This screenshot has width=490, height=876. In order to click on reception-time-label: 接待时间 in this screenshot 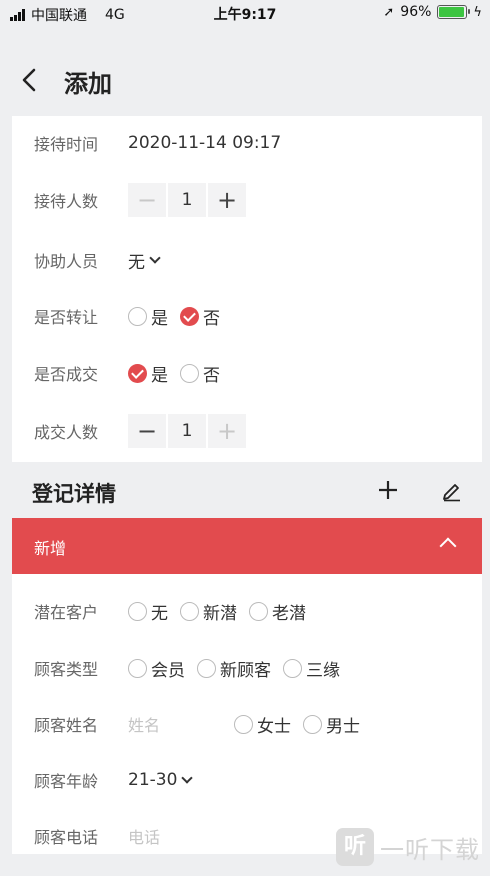, I will do `click(66, 144)`.